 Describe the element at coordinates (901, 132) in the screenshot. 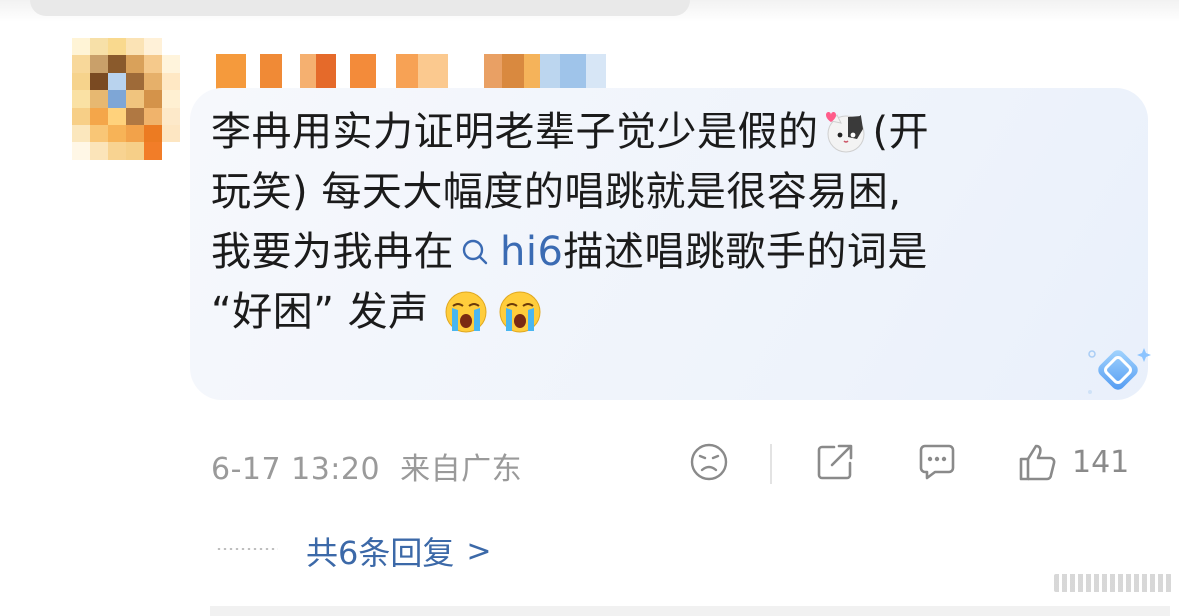

I see `comment-text-segment: (开` at that location.